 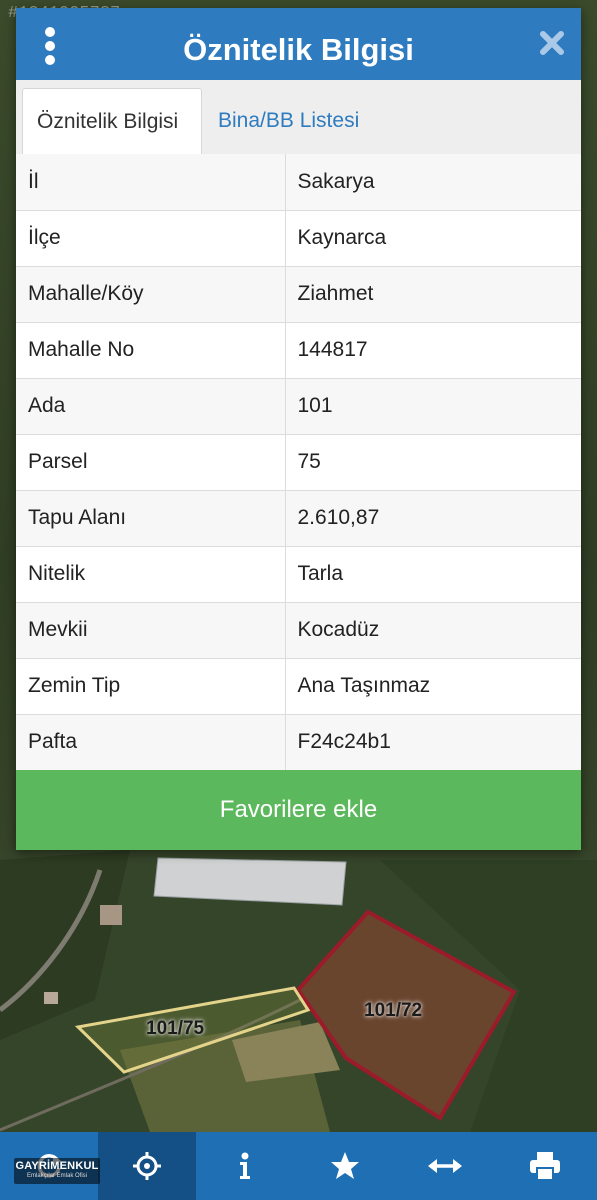 I want to click on row-value: 2.610,87, so click(x=433, y=518).